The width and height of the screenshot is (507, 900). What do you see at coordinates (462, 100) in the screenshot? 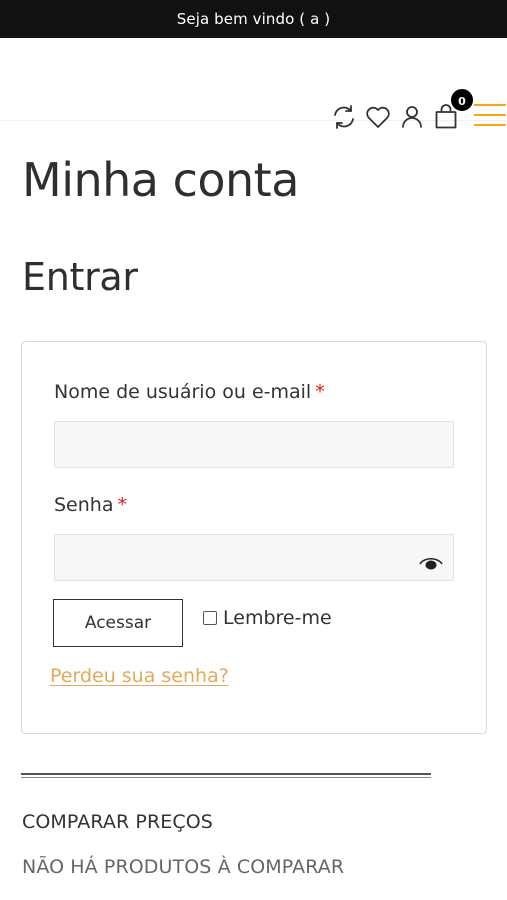
I see `cart-count-badge: 0` at bounding box center [462, 100].